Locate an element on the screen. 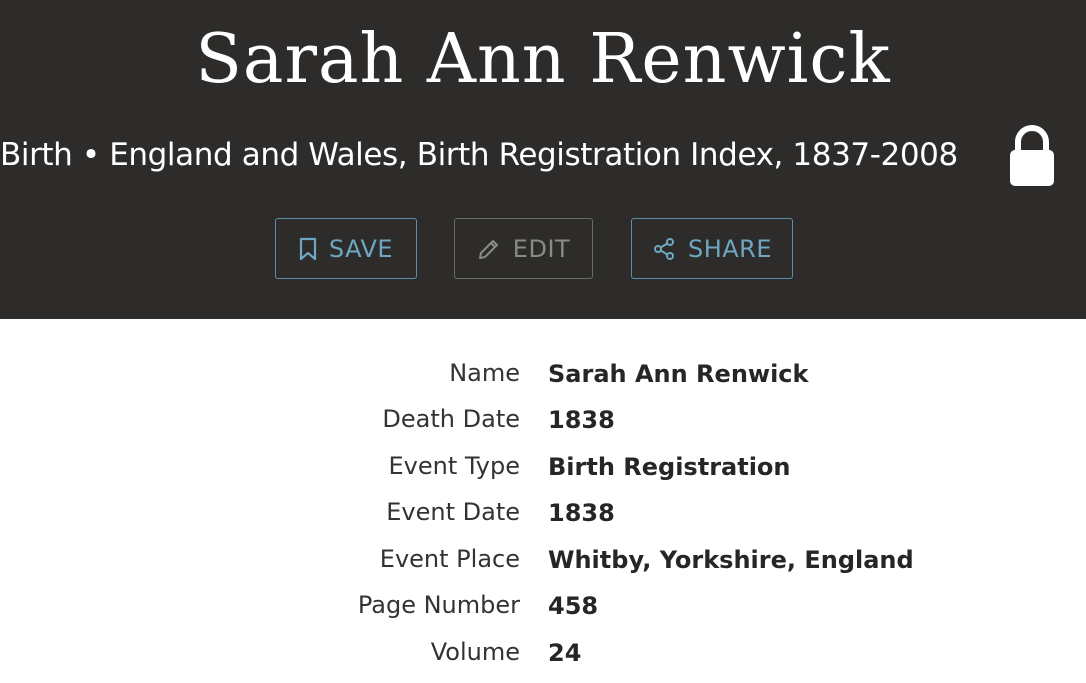  detail-value: 24 is located at coordinates (565, 653).